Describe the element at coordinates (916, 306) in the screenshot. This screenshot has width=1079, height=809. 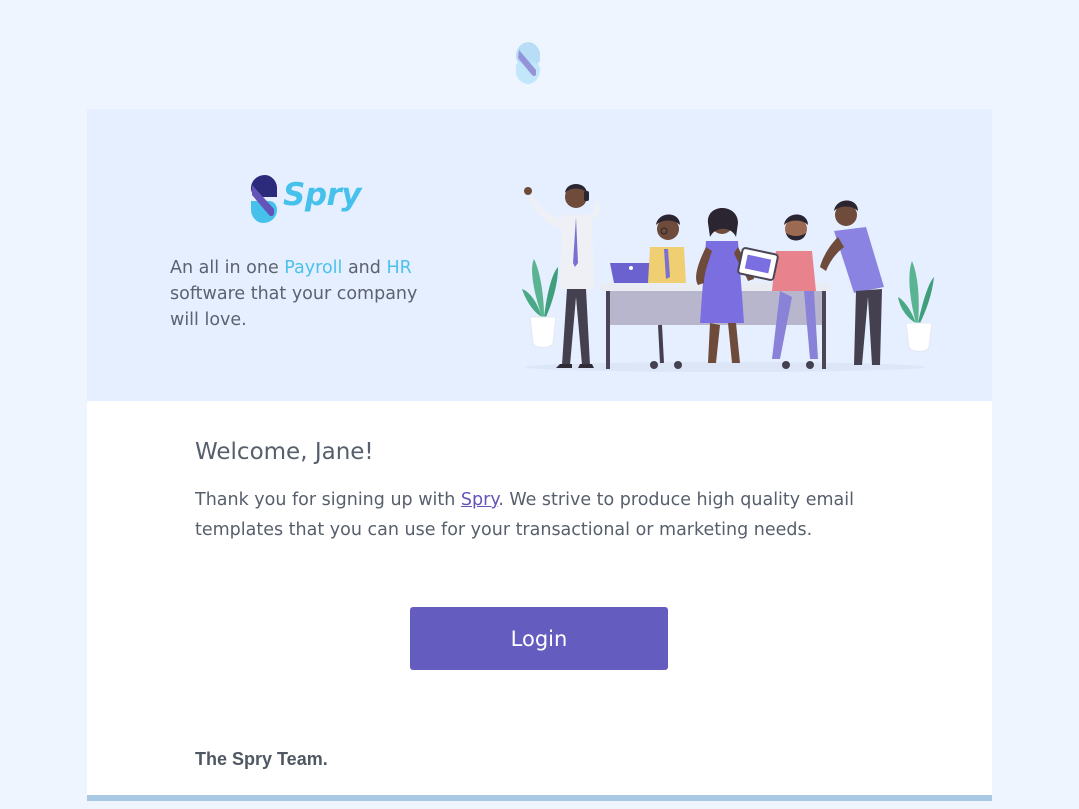
I see `right-plant` at that location.